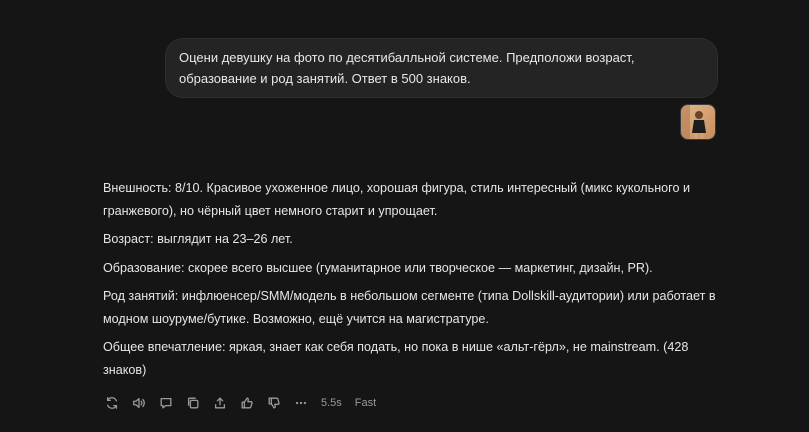  I want to click on speaker-icon, so click(139, 403).